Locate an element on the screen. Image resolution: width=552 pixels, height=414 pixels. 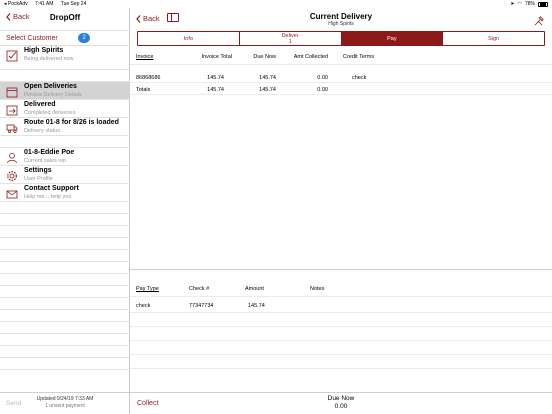
column-header-notes: Notes is located at coordinates (317, 289).